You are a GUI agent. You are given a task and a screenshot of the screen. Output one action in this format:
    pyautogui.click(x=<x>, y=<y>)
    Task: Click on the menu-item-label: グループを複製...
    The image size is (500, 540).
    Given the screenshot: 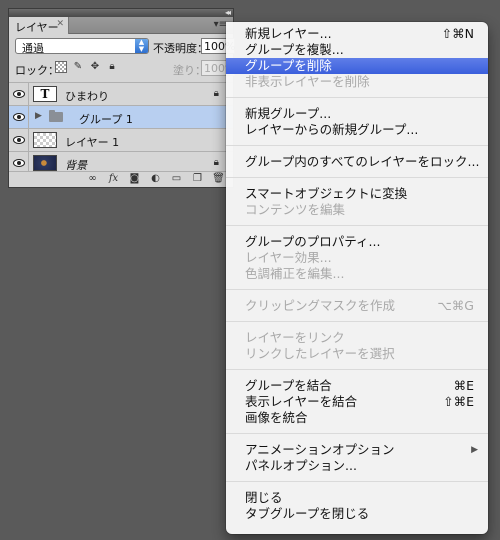 What is the action you would take?
    pyautogui.click(x=294, y=49)
    